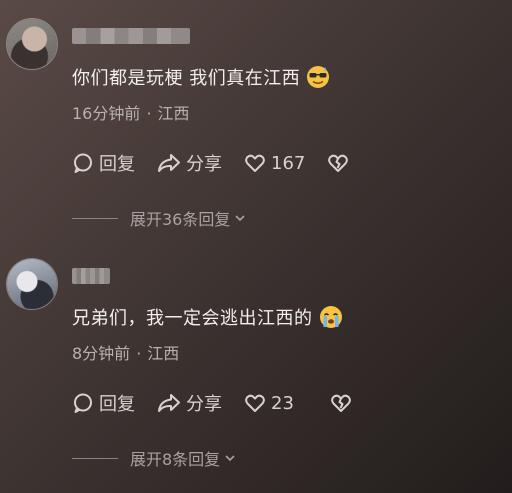 The image size is (512, 493). I want to click on comment-meta: 8分钟前 · 江西, so click(125, 352).